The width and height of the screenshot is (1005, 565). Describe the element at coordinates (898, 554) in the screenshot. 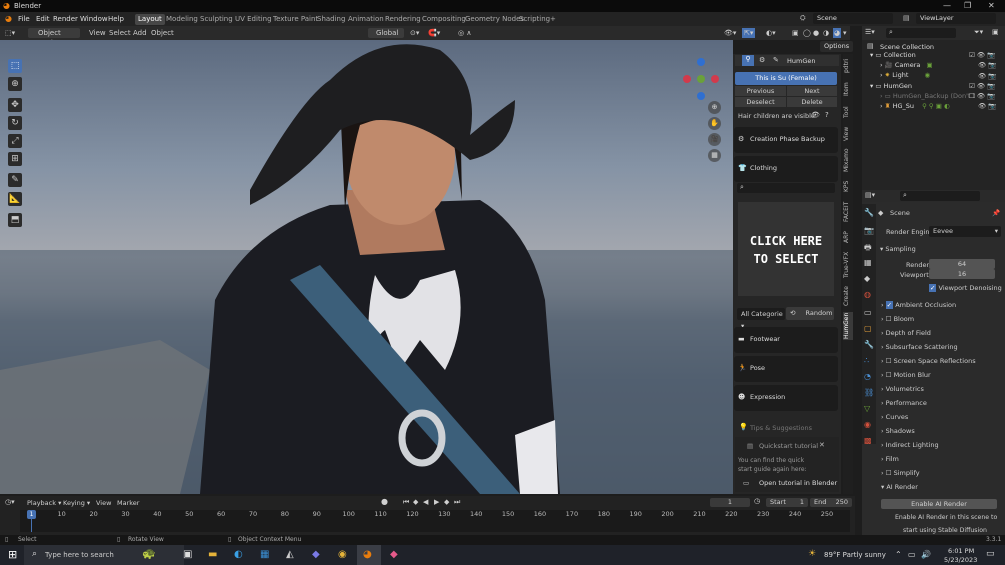

I see `tray-chevron-icon: ⌃` at that location.